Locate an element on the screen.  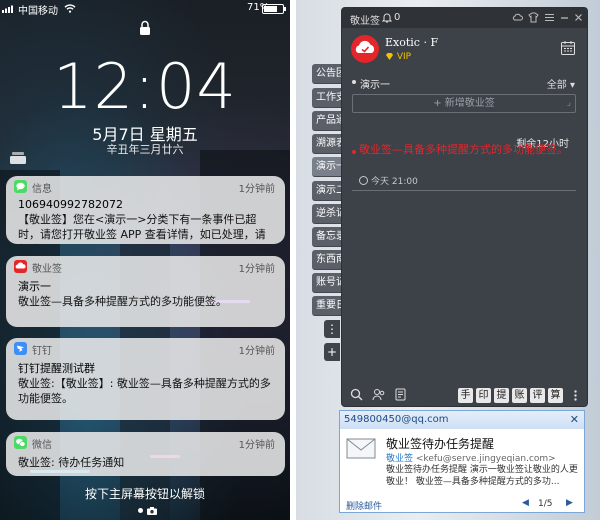
filter-label: 全部 is located at coordinates (556, 85).